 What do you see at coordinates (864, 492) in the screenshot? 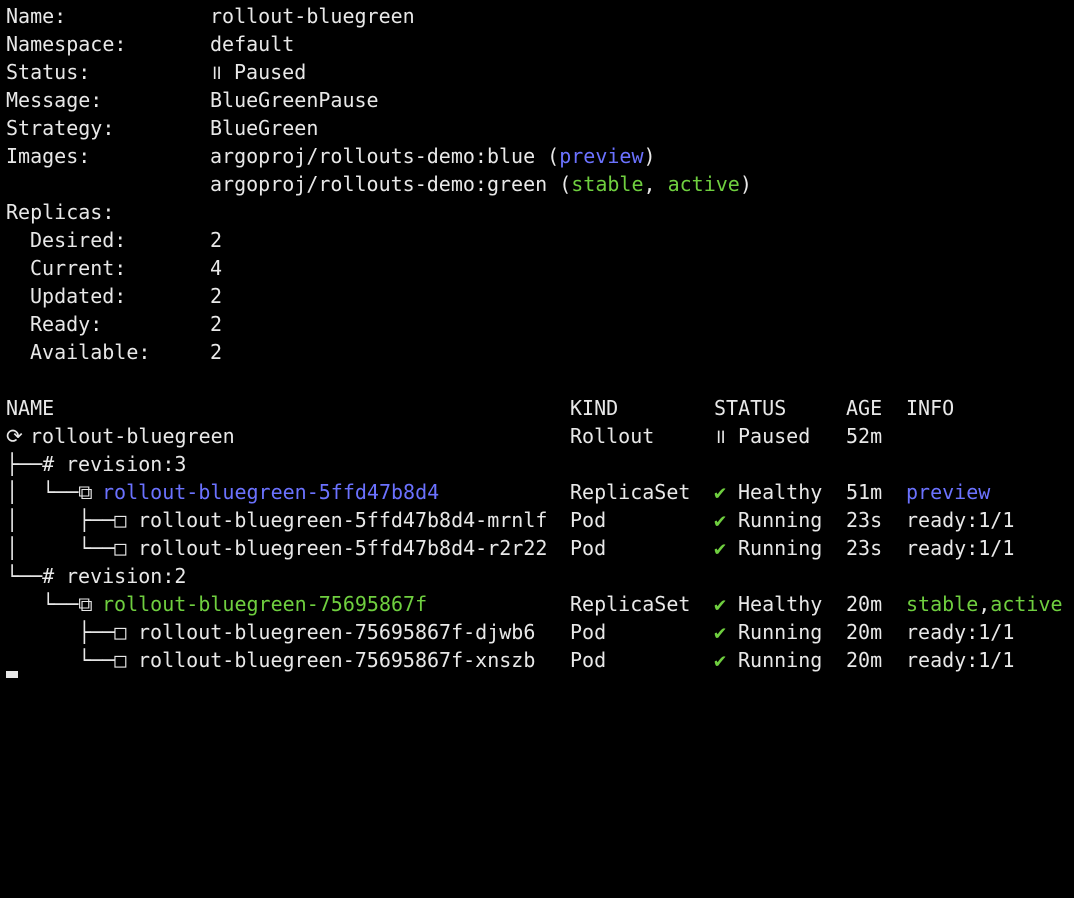
I see `row-age: 51m` at bounding box center [864, 492].